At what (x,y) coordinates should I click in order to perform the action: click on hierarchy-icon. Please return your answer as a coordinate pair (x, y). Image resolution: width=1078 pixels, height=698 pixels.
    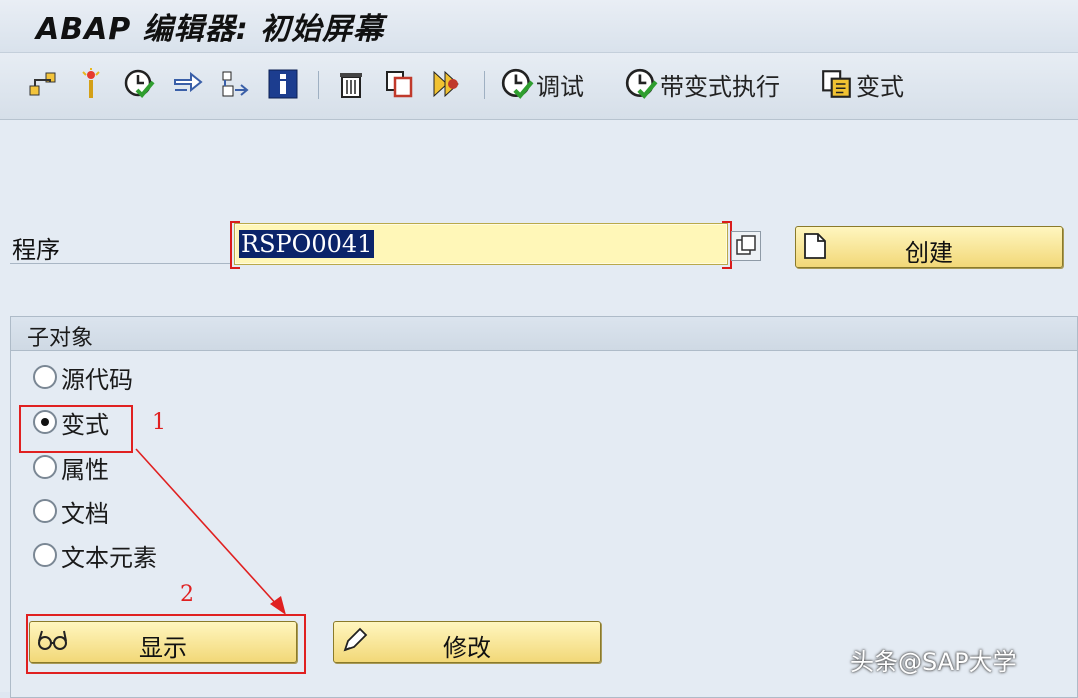
    Looking at the image, I should click on (43, 84).